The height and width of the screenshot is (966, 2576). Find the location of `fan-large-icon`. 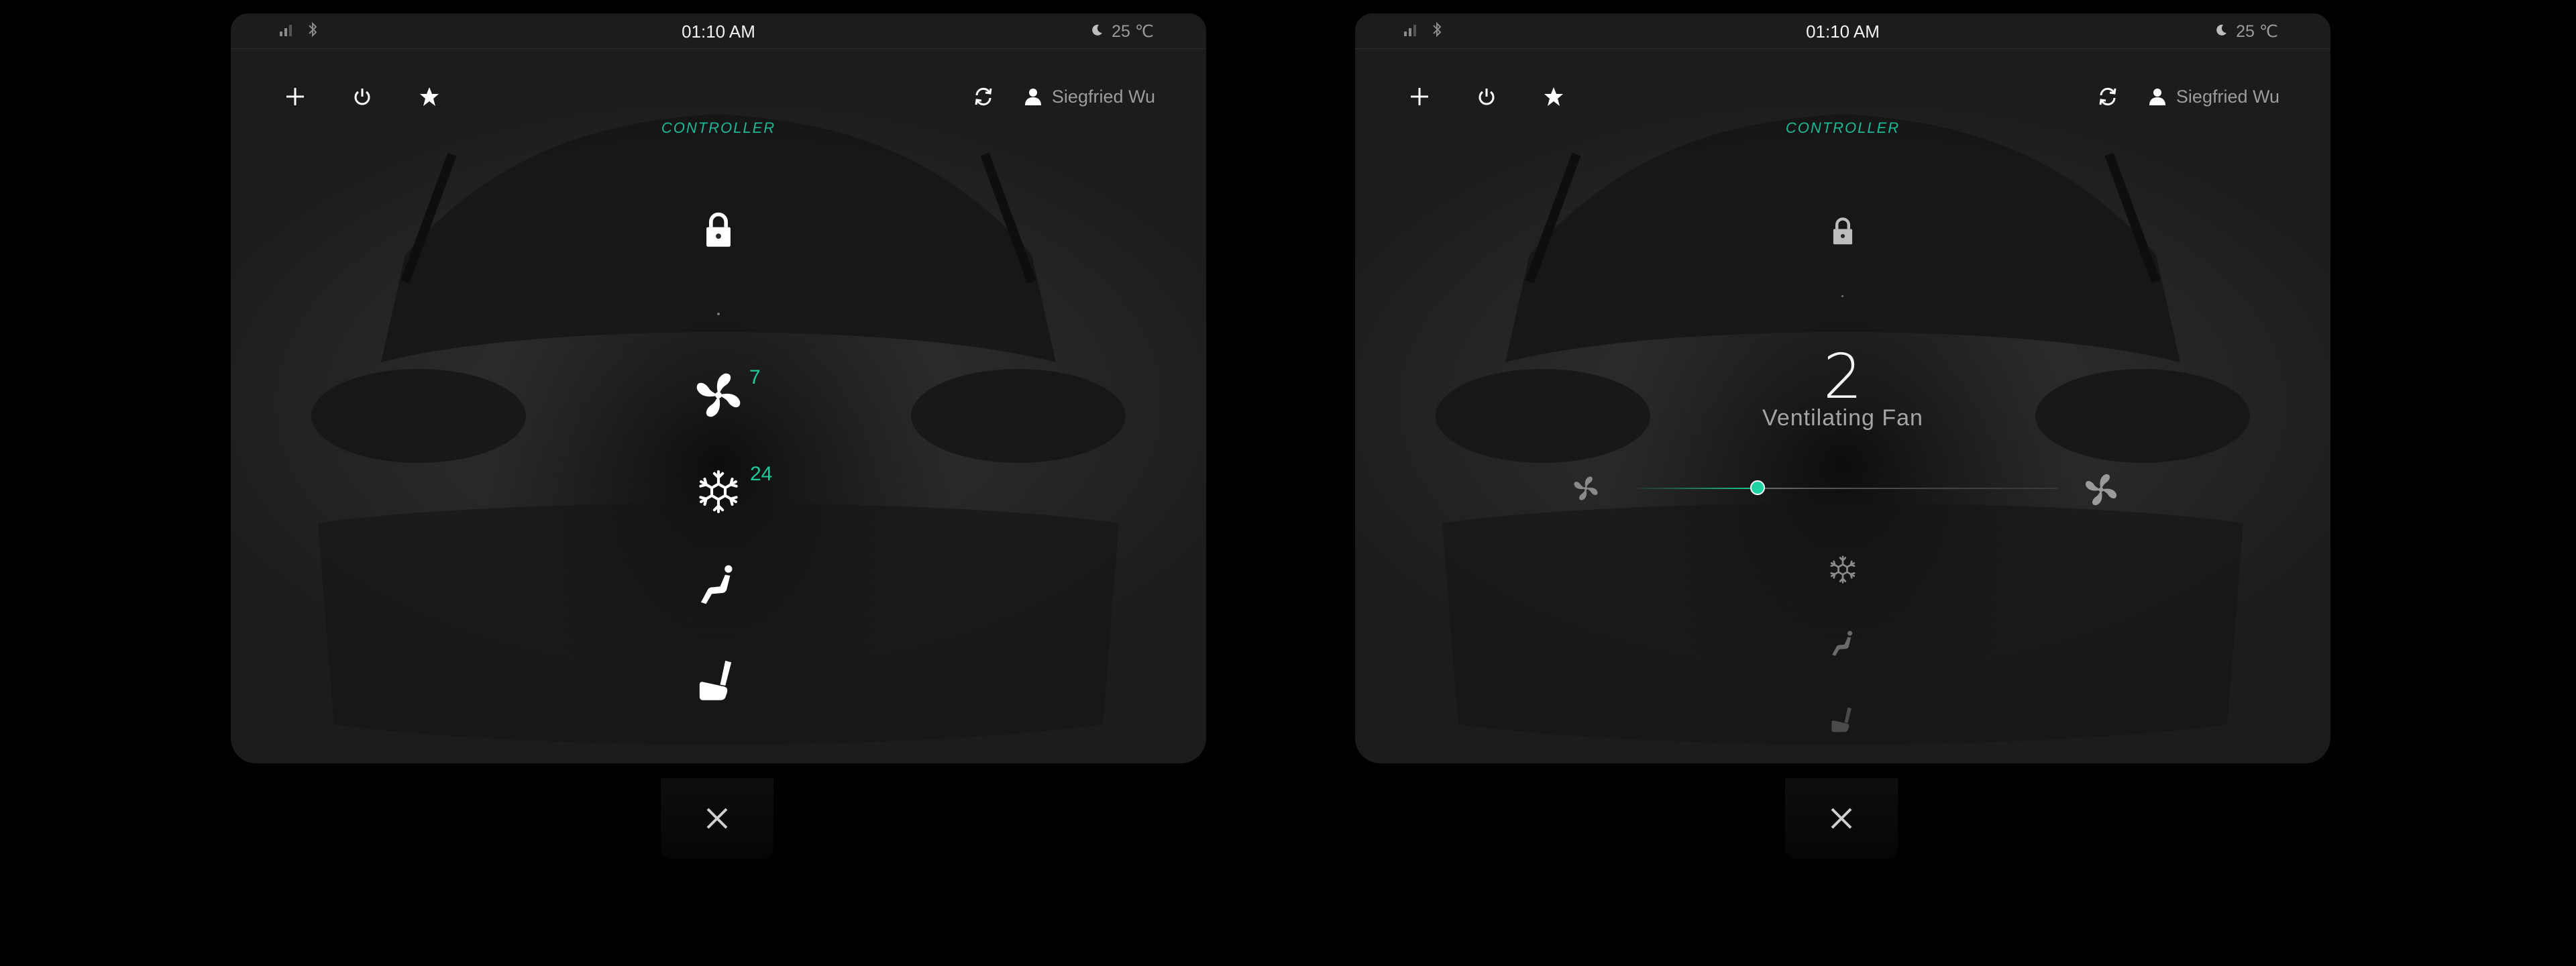

fan-large-icon is located at coordinates (2101, 489).